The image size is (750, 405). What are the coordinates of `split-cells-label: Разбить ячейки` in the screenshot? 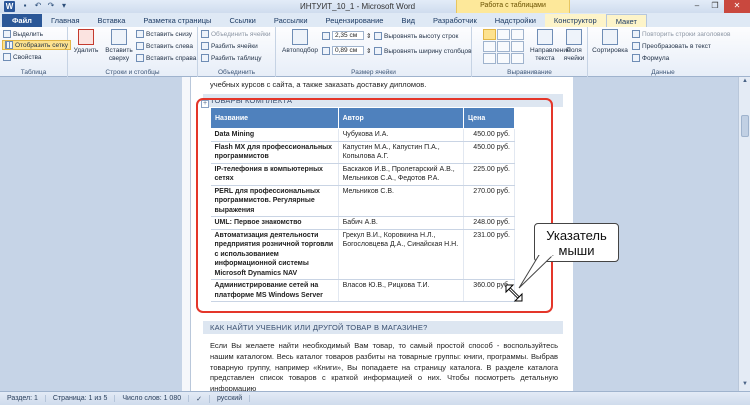 It's located at (234, 46).